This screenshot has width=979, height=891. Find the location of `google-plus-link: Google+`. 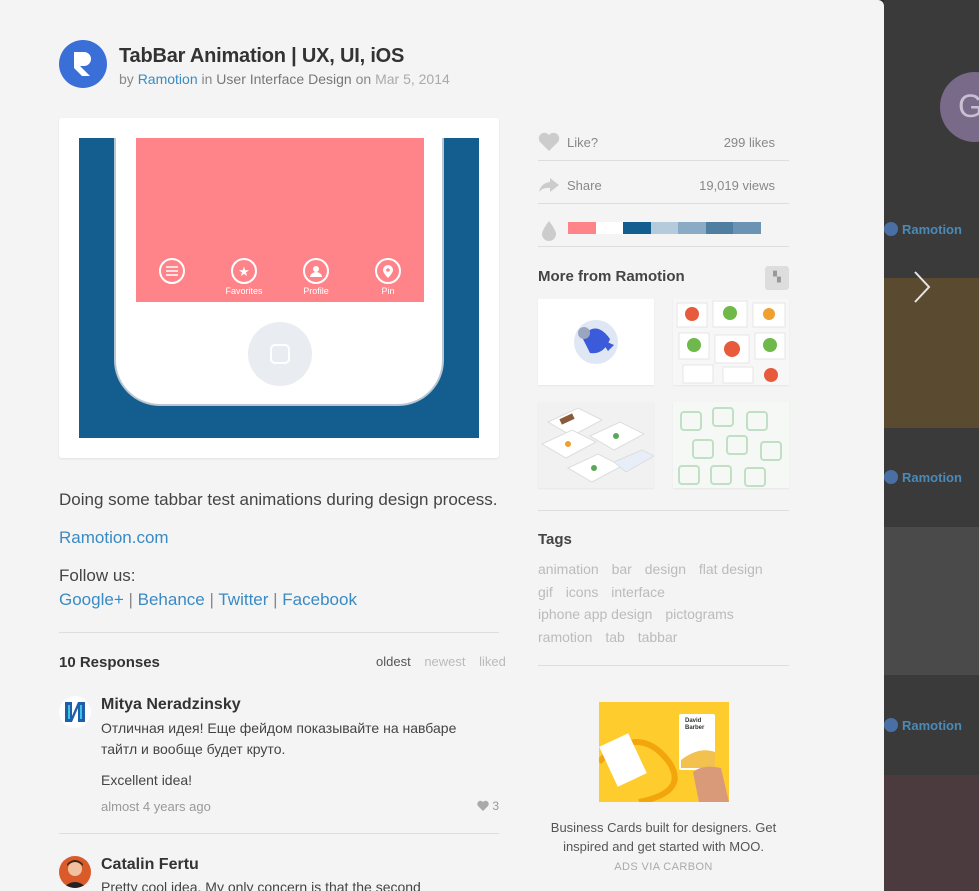

google-plus-link: Google+ is located at coordinates (91, 599).